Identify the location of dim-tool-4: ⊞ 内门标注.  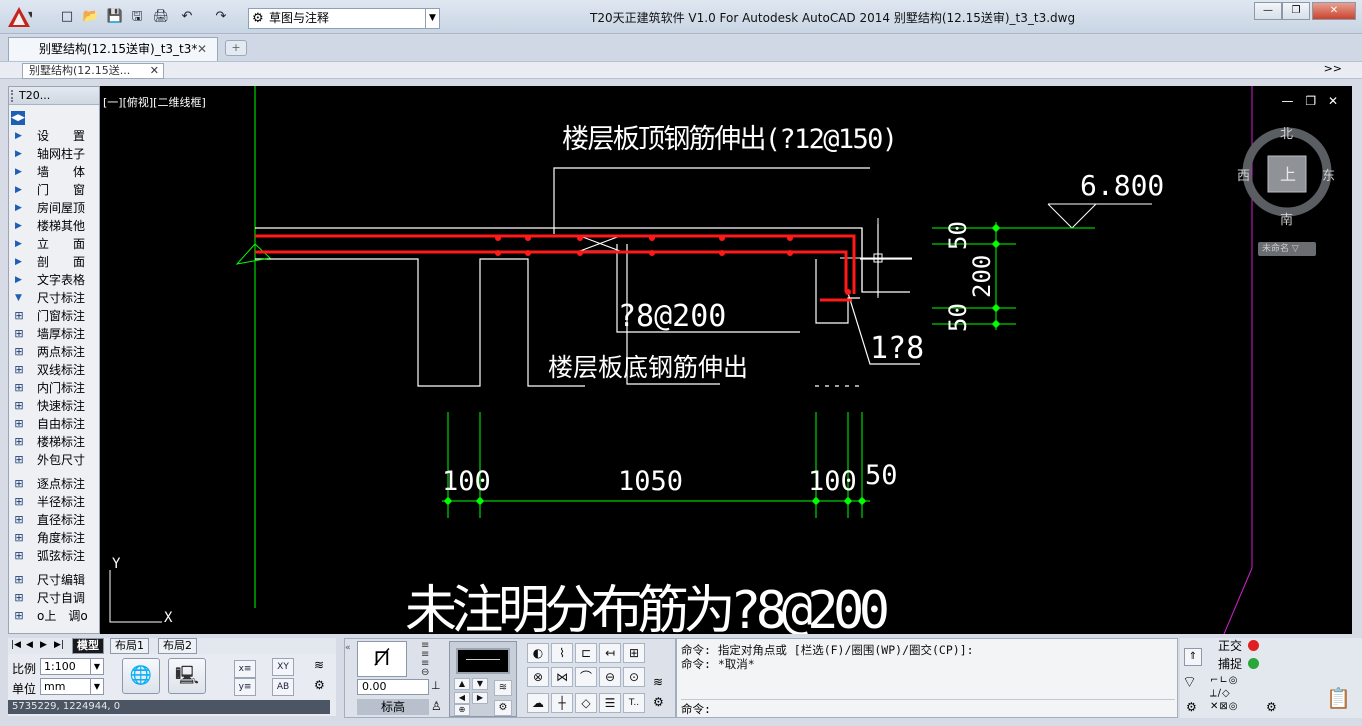
(54, 388).